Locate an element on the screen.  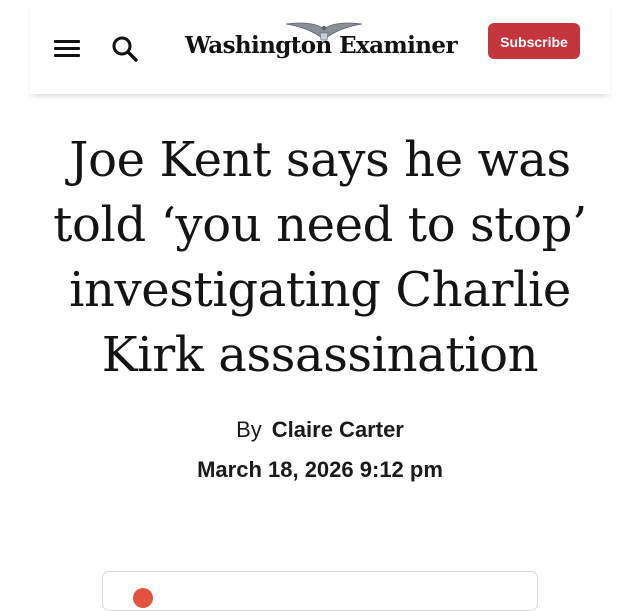
site-logo: Washington Examiner is located at coordinates (321, 44).